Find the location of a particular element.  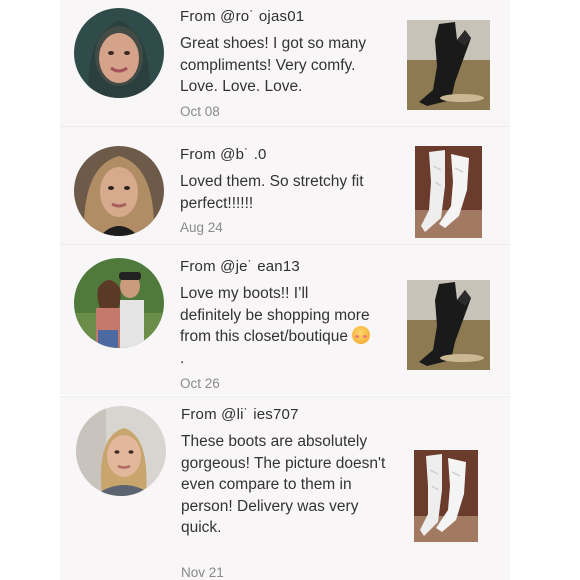

review-date: Nov 21 is located at coordinates (202, 572).